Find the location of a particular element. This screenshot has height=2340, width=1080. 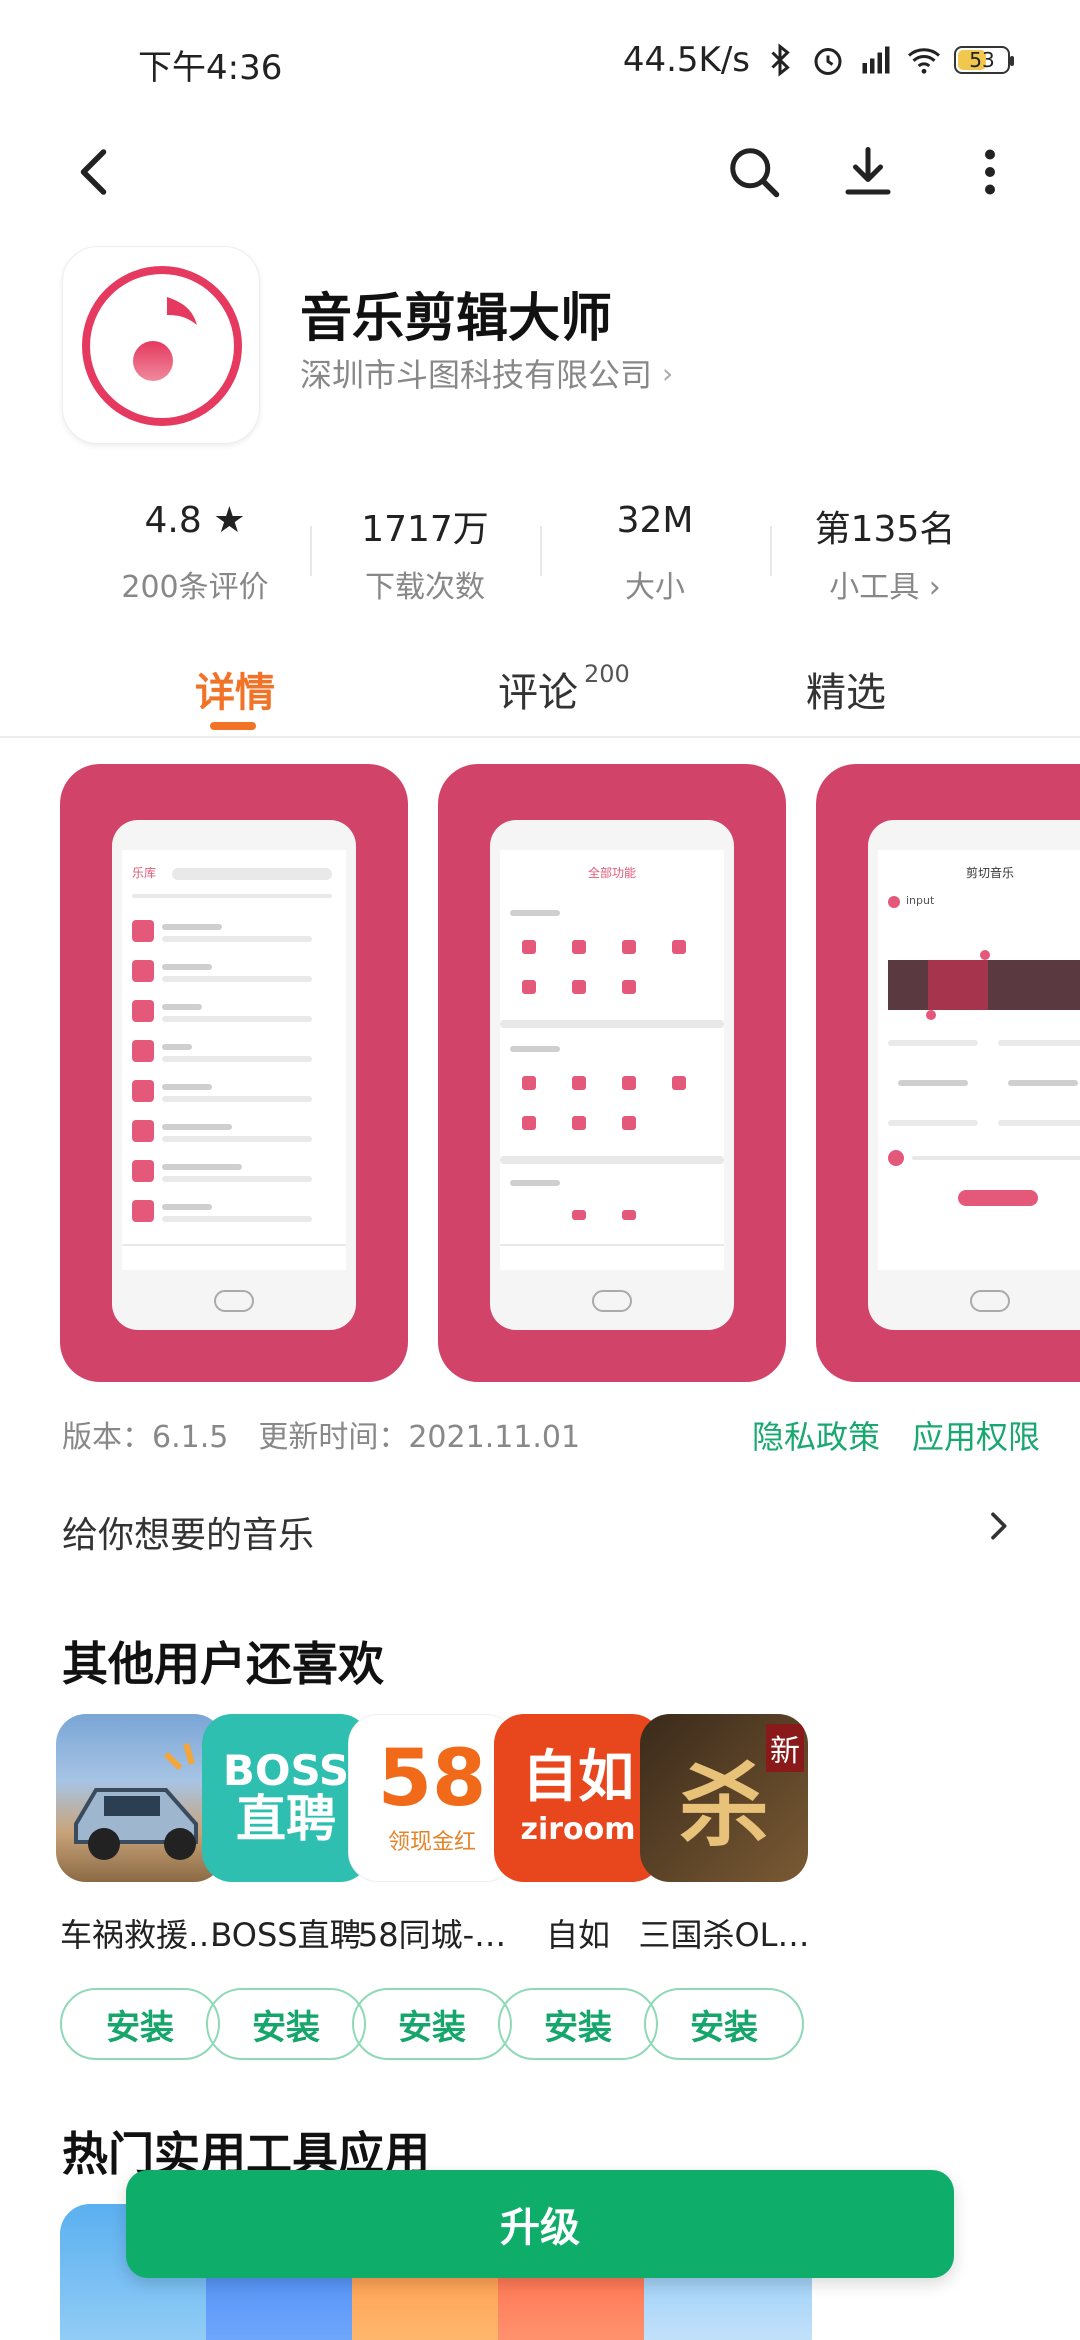

developer-link: 深圳市斗图科技有限公司 › is located at coordinates (486, 373).